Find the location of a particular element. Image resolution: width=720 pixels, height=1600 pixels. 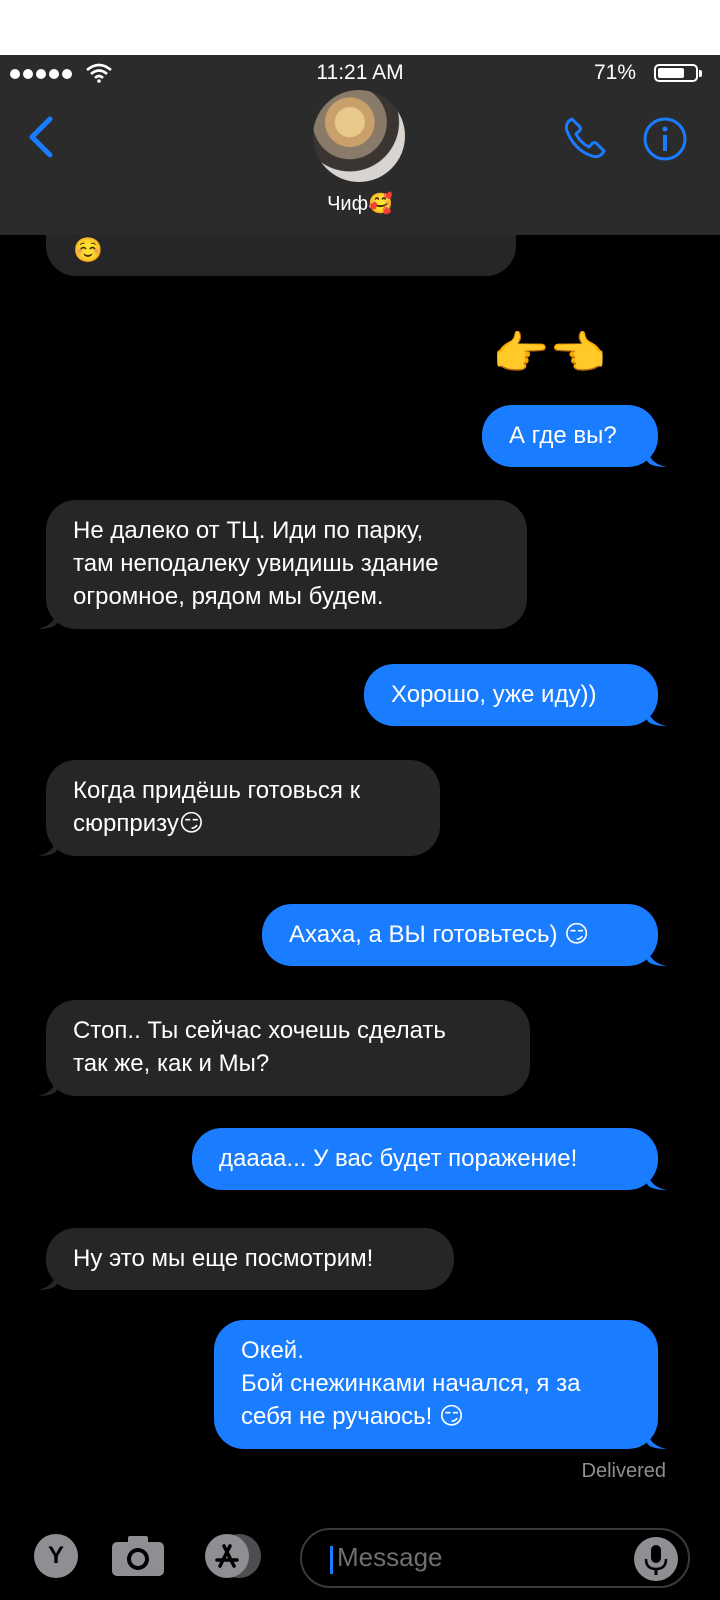

input-bar: Y Message is located at coordinates (360, 1560).